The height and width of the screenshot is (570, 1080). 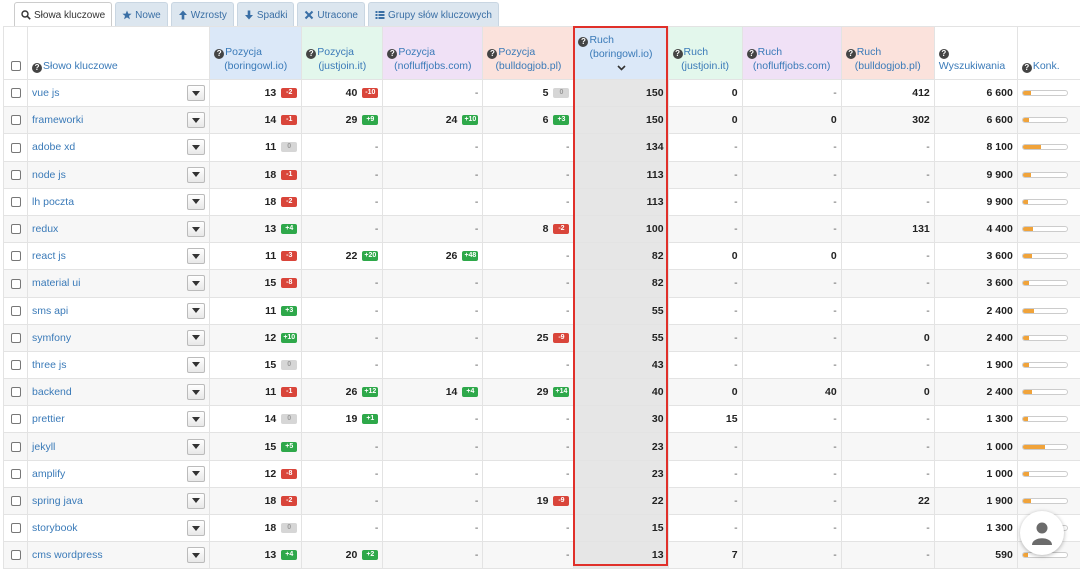 I want to click on keyword-link: amplify, so click(x=48, y=474).